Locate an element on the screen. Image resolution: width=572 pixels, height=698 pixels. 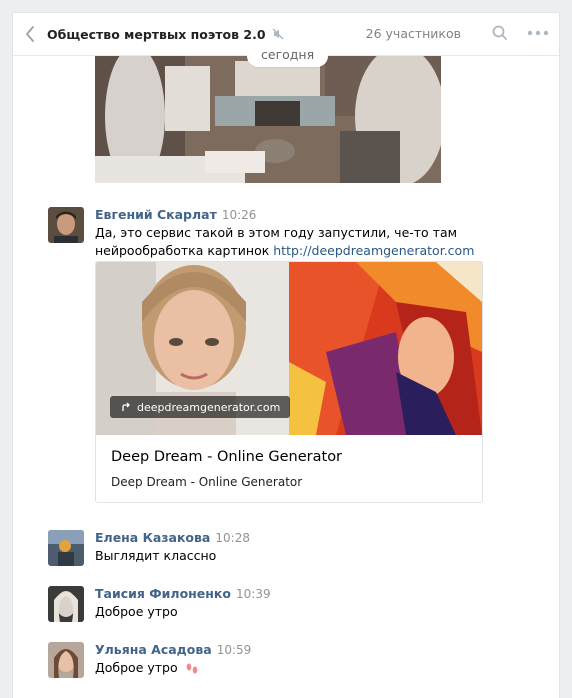
domain-text: deepdreamgenerator.com is located at coordinates (209, 407).